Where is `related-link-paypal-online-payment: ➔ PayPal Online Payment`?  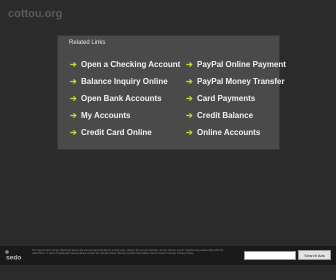
related-link-paypal-online-payment: ➔ PayPal Online Payment is located at coordinates (236, 64).